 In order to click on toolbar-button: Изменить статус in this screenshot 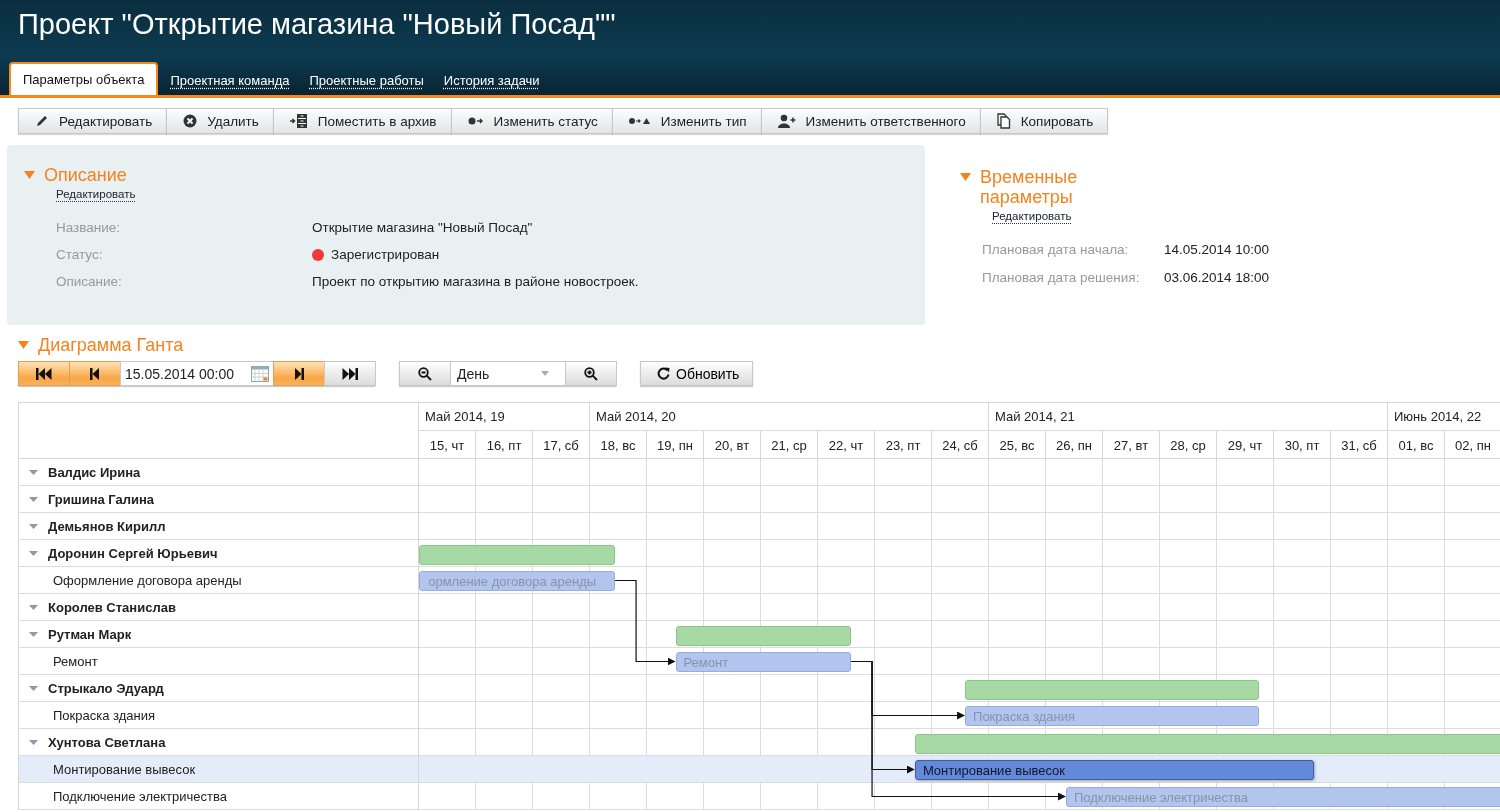, I will do `click(531, 121)`.